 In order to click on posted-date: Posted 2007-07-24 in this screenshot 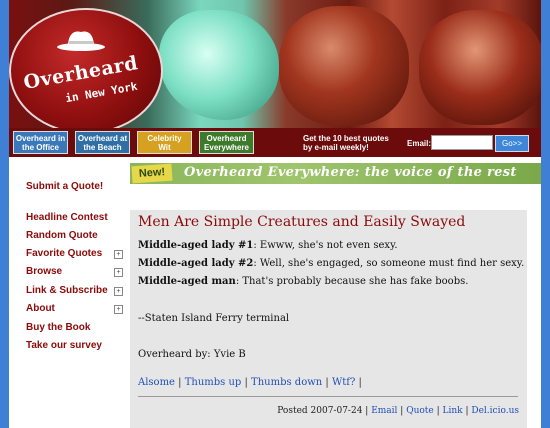, I will do `click(320, 411)`.